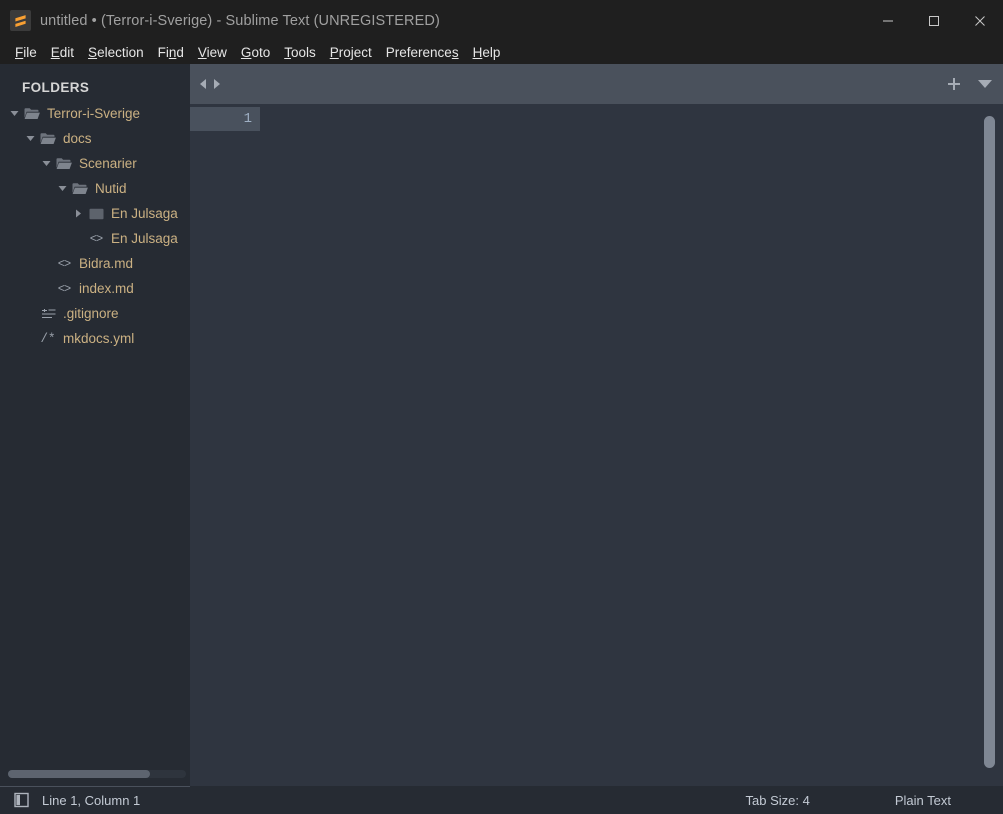  I want to click on menu-item-preferences: Preferences, so click(422, 52).